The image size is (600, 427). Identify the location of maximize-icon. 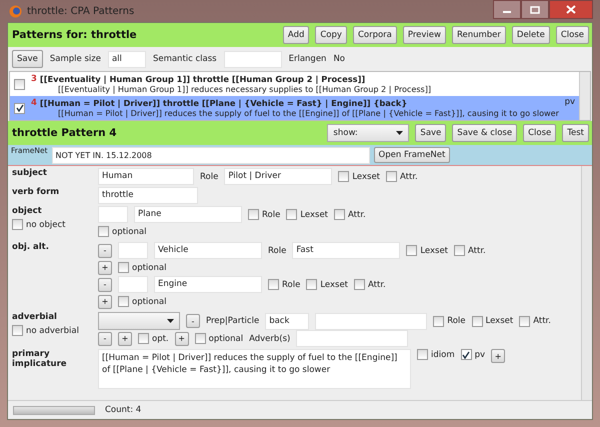
(535, 10).